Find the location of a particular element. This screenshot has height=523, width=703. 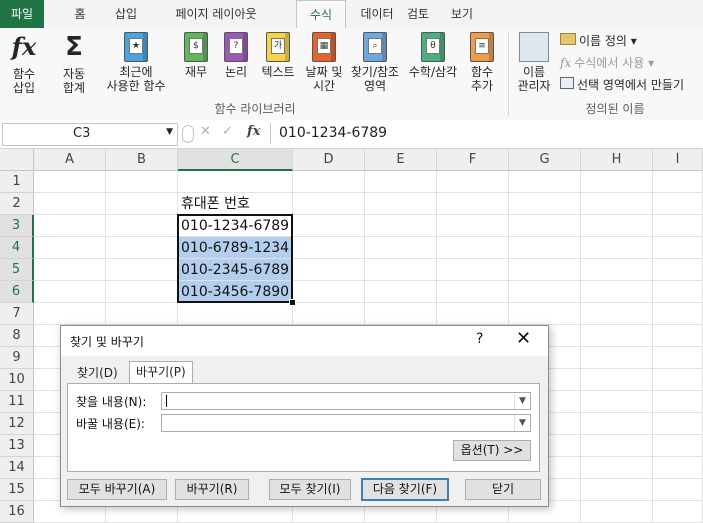

tab-find: 찾기(D) is located at coordinates (97, 373).